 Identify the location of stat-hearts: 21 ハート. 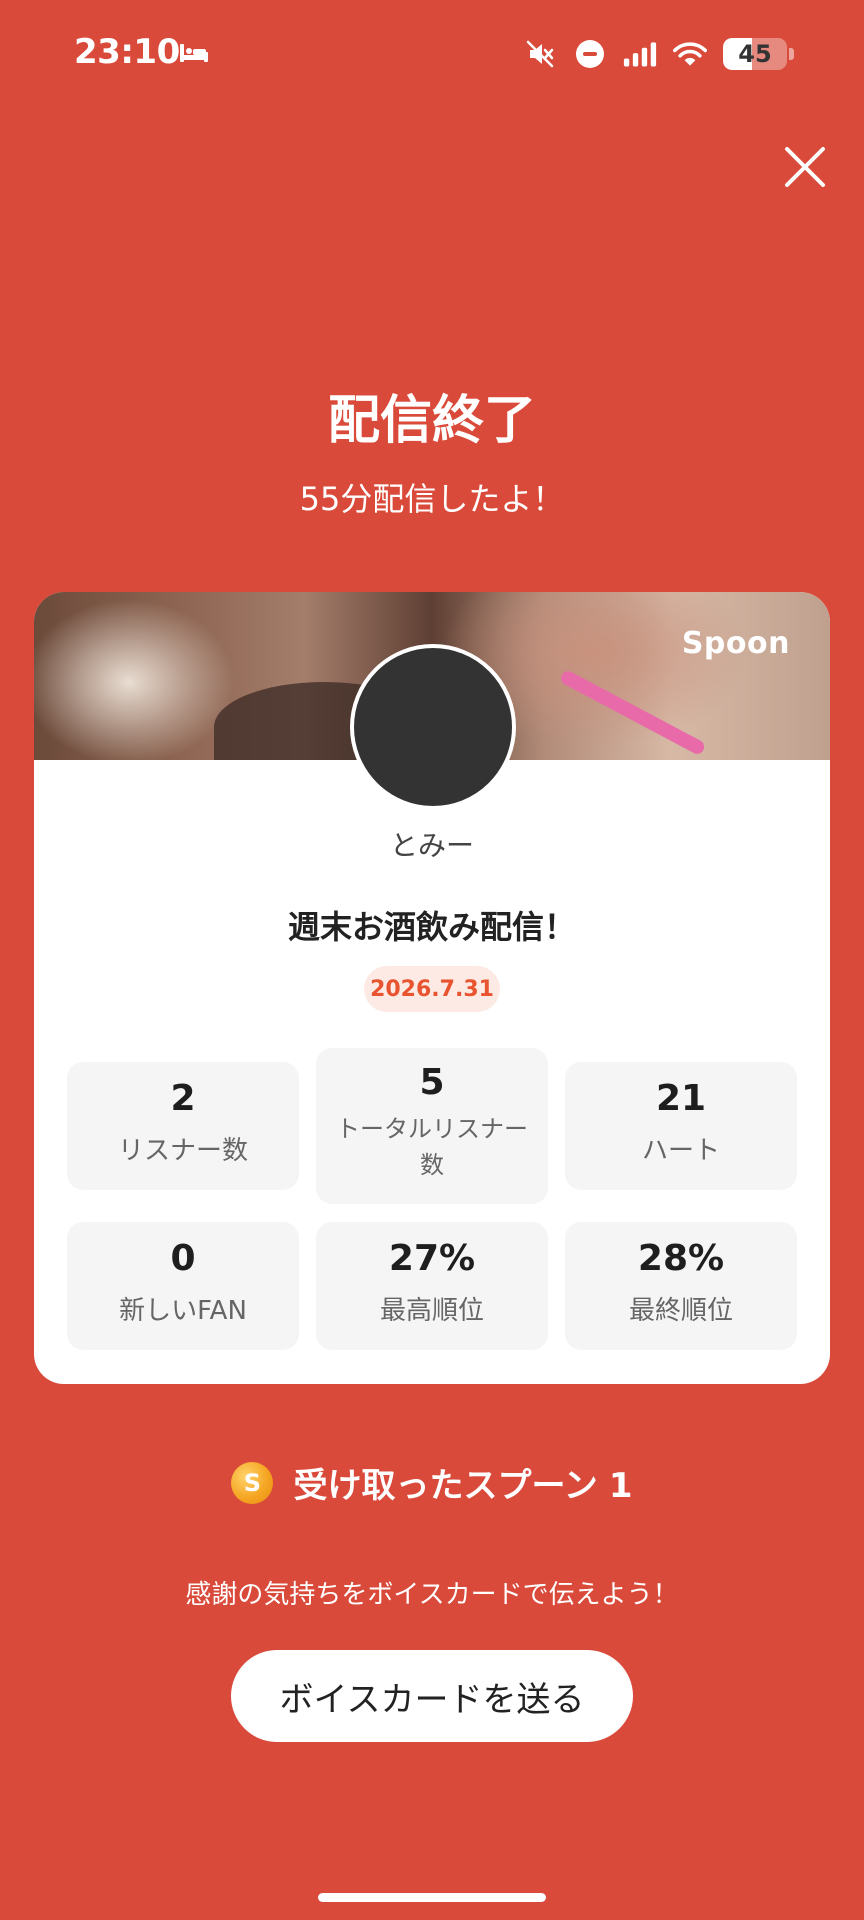
(681, 1126).